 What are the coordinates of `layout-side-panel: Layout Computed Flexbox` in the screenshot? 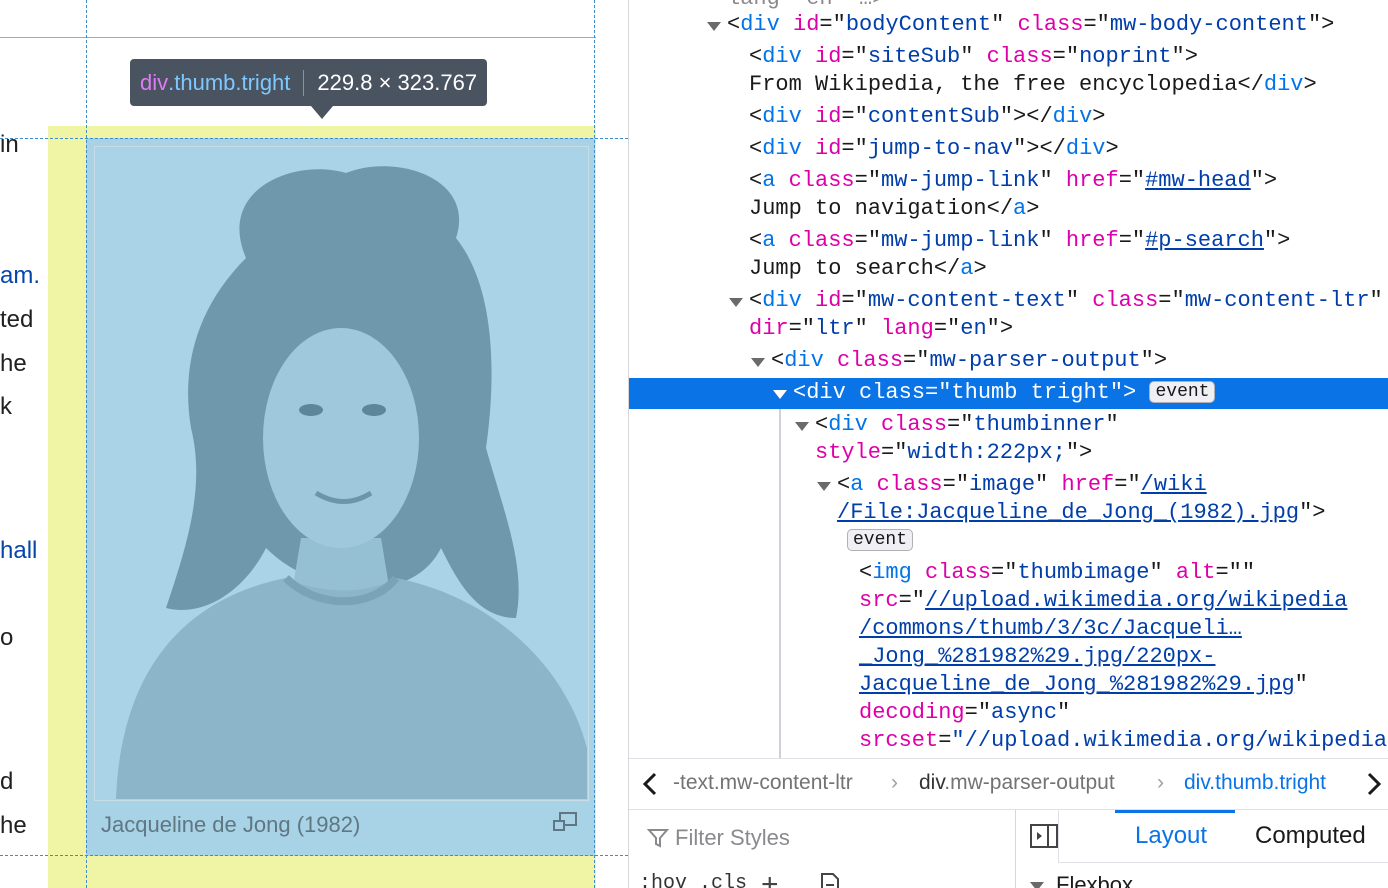 It's located at (1201, 849).